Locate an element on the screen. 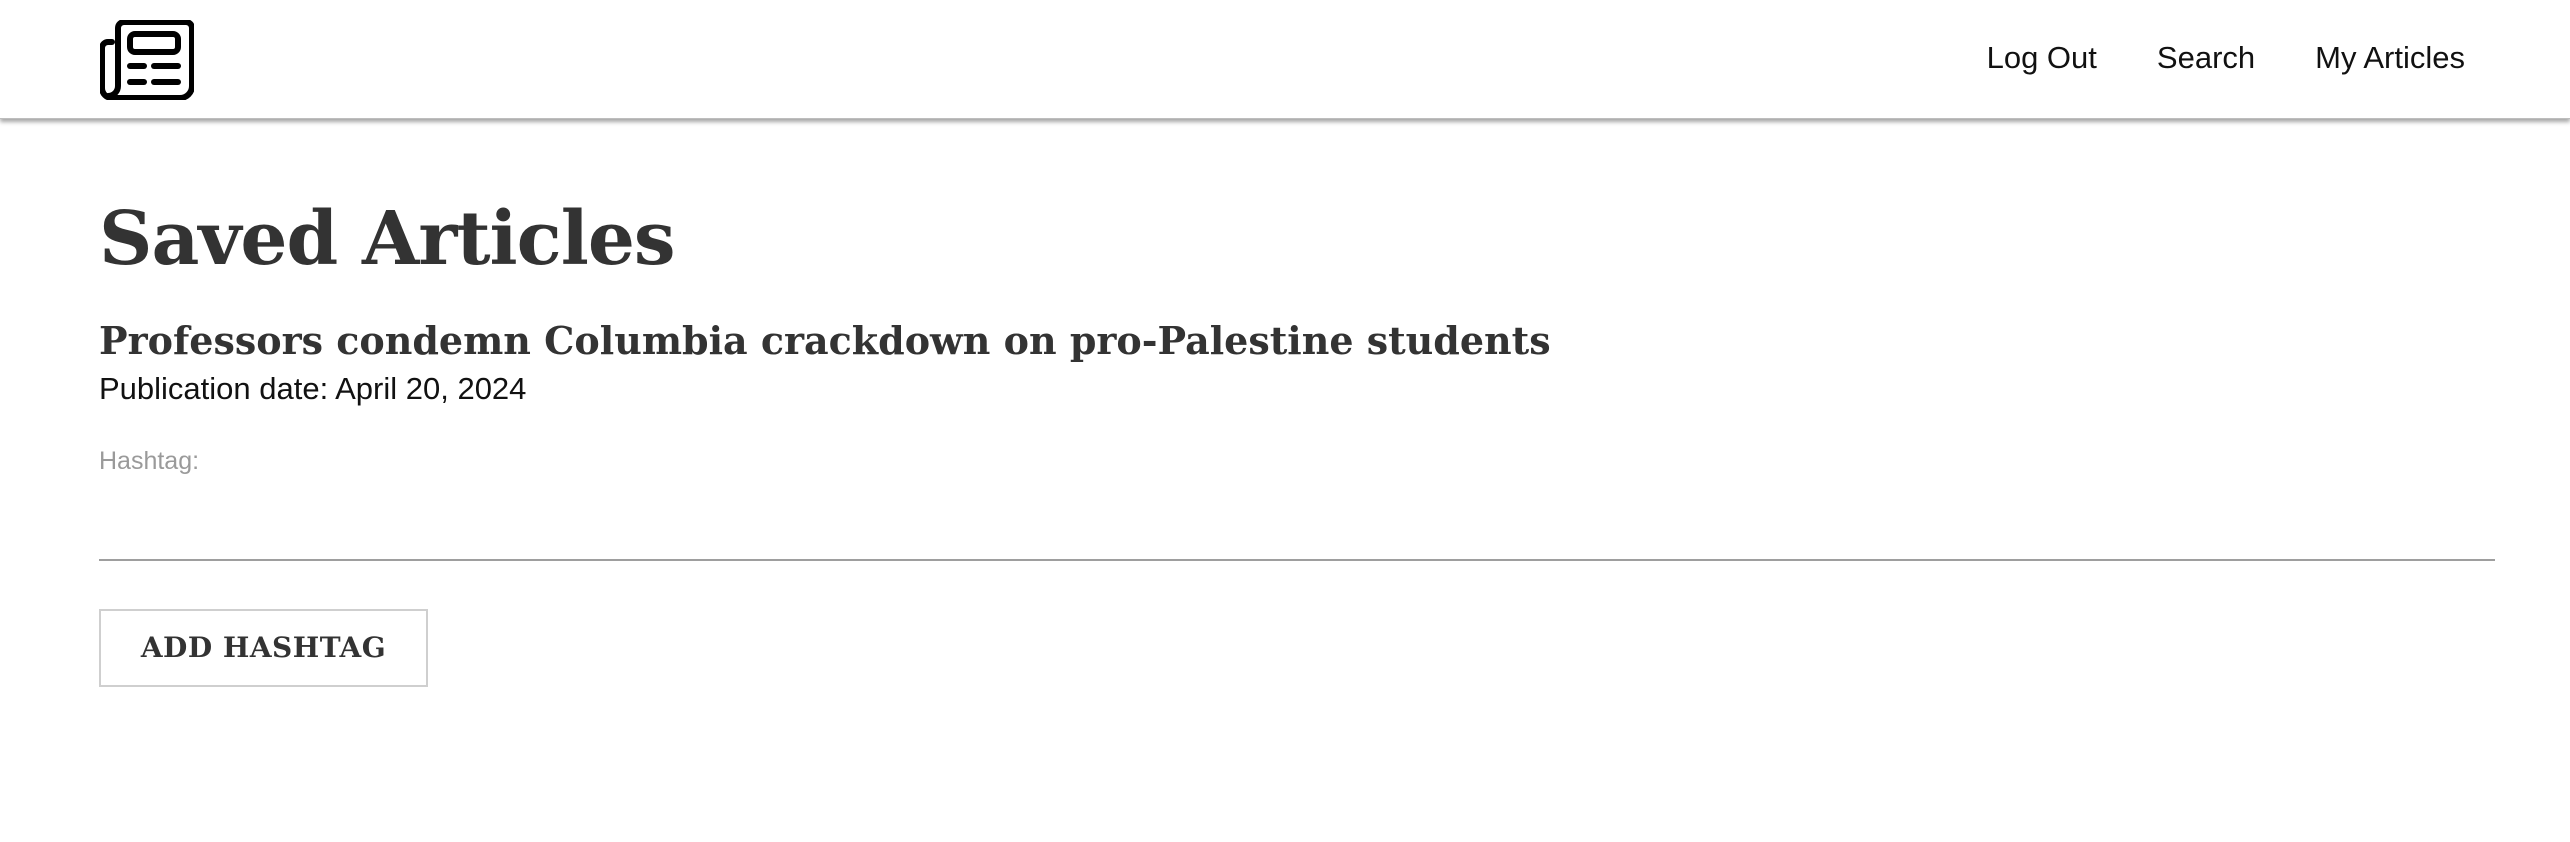 The image size is (2570, 842). my-articles-link: My Articles is located at coordinates (2390, 58).